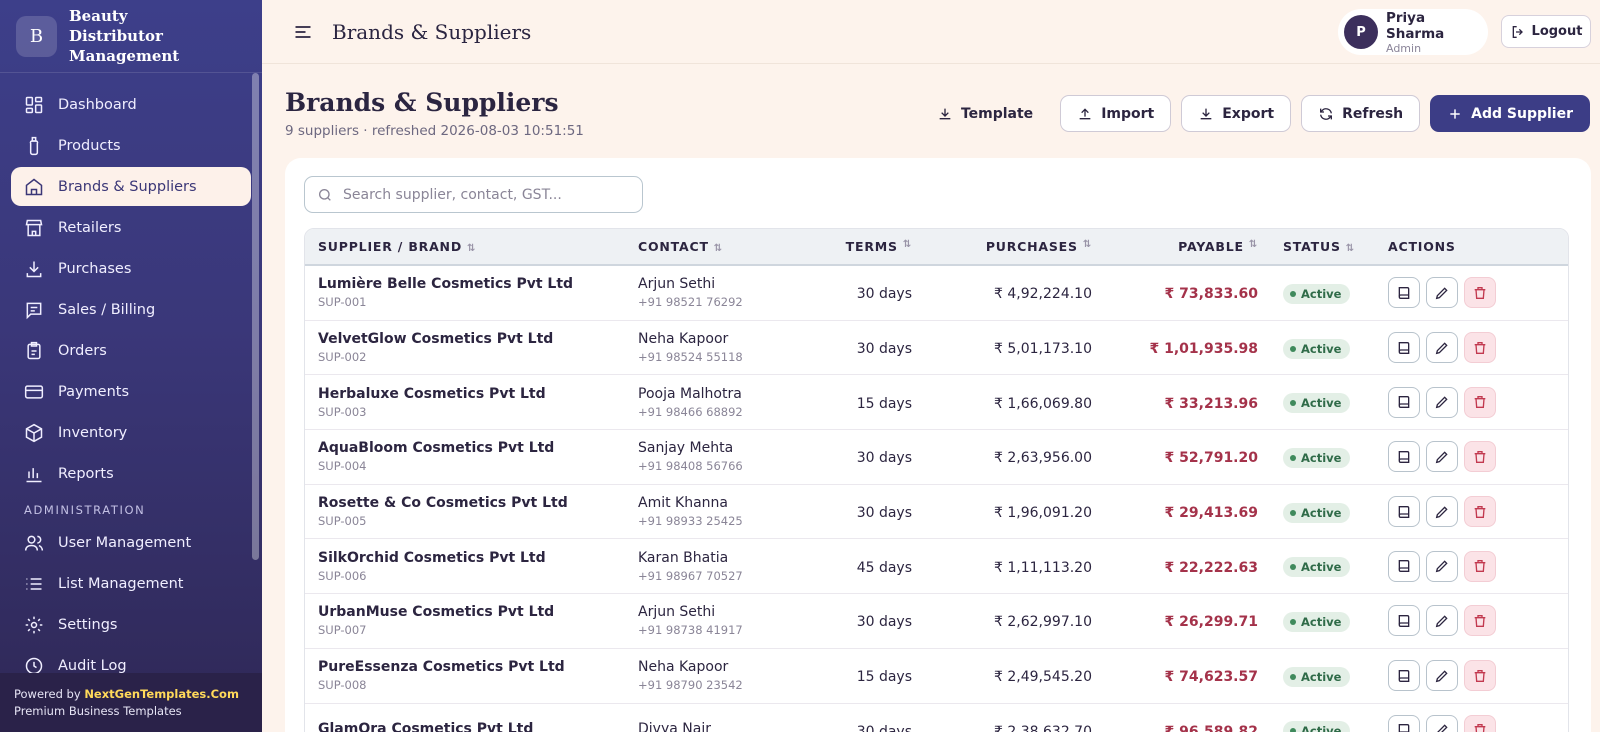  Describe the element at coordinates (1546, 31) in the screenshot. I see `logout-button: Logout` at that location.